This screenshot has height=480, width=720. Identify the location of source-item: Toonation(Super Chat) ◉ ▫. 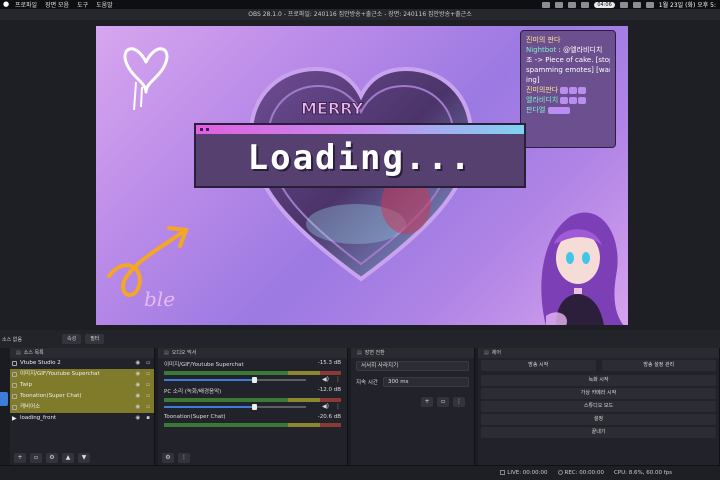
(82, 396).